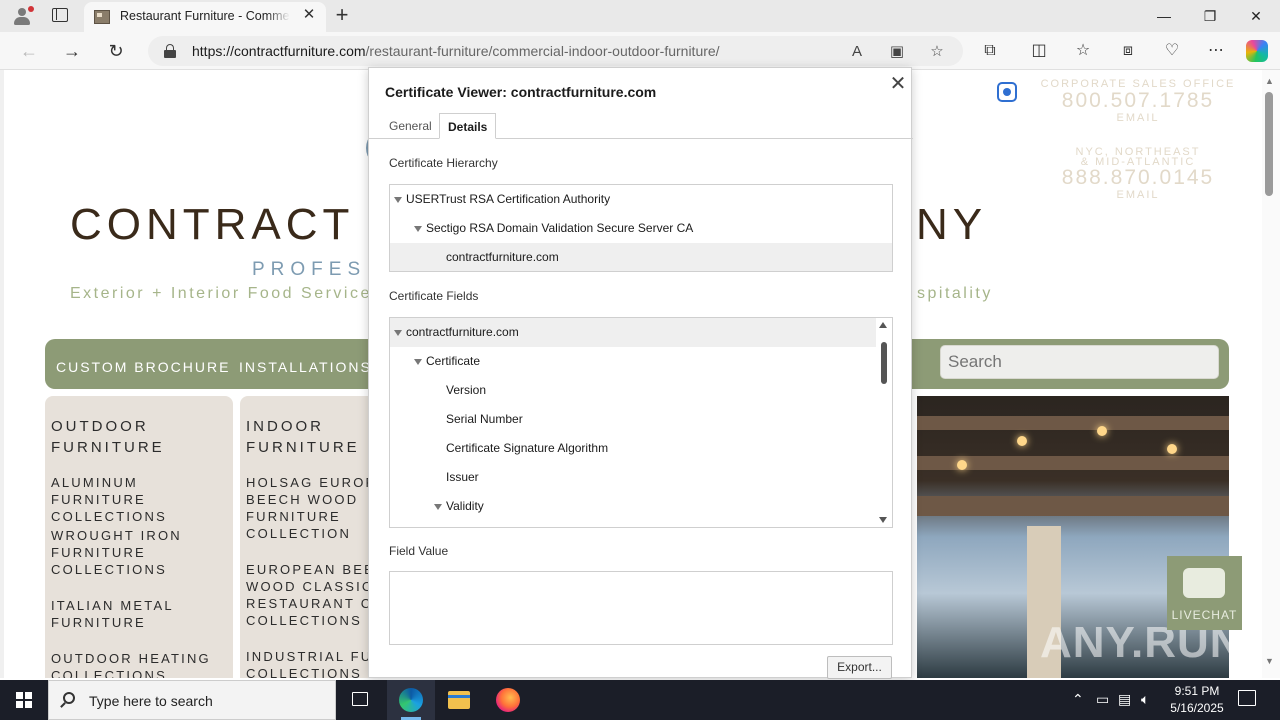  I want to click on task-view-icon, so click(360, 700).